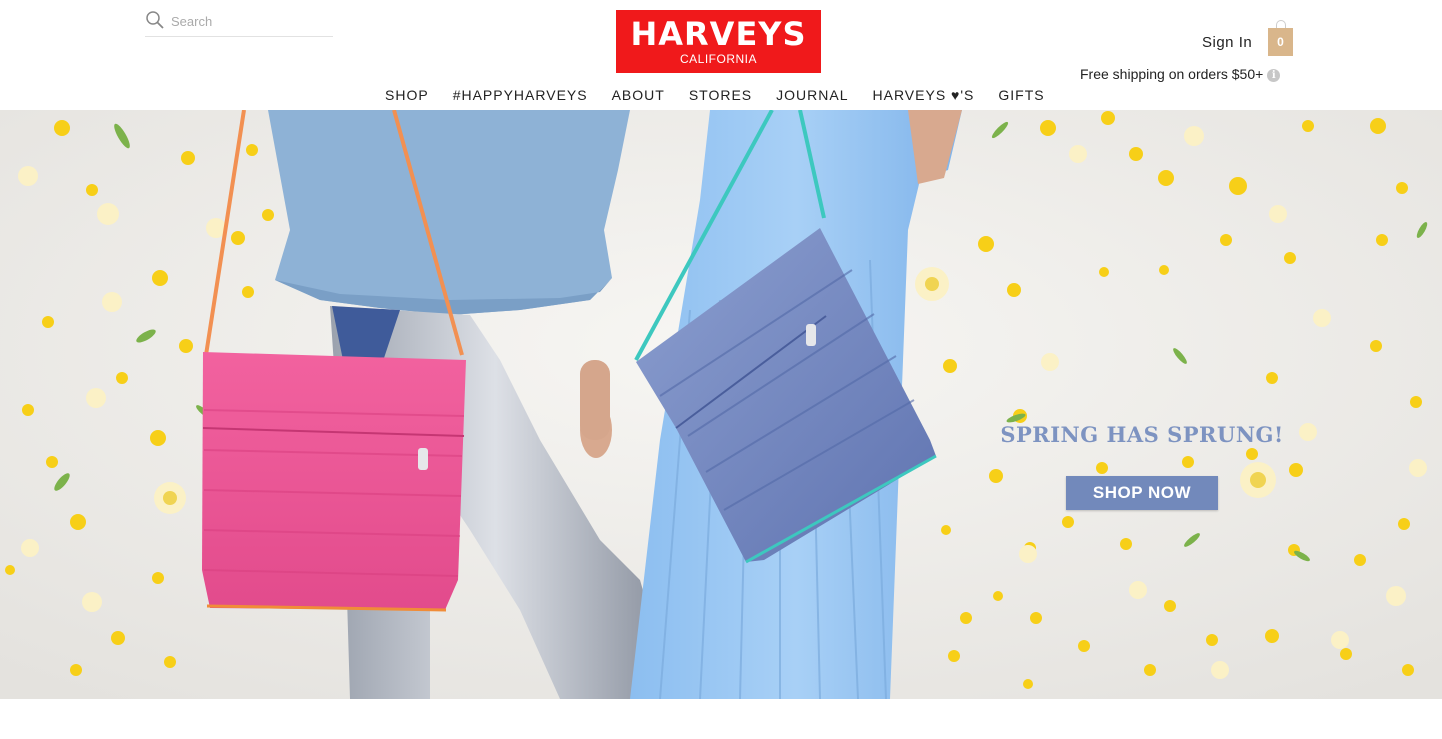 The width and height of the screenshot is (1442, 739). What do you see at coordinates (1142, 493) in the screenshot?
I see `shop-now-button: SHOP NOW` at bounding box center [1142, 493].